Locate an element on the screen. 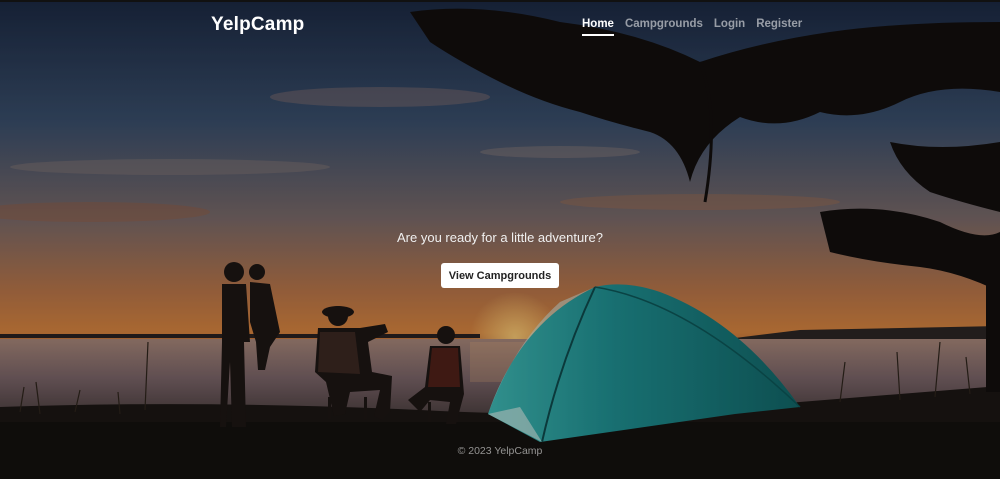 This screenshot has height=479, width=1000. nav-links: Home Campgrounds Login Register is located at coordinates (692, 27).